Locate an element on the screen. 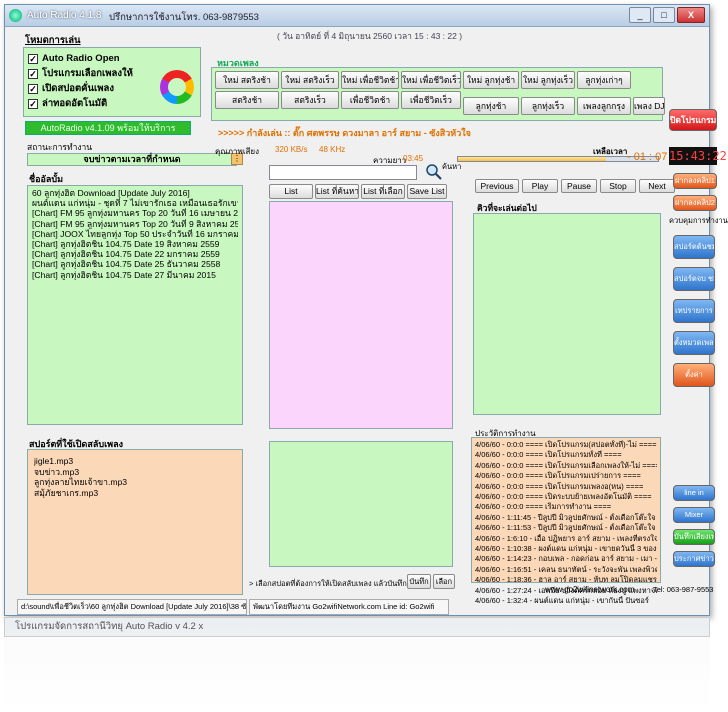  control-button: ตั้งค่า is located at coordinates (694, 375).